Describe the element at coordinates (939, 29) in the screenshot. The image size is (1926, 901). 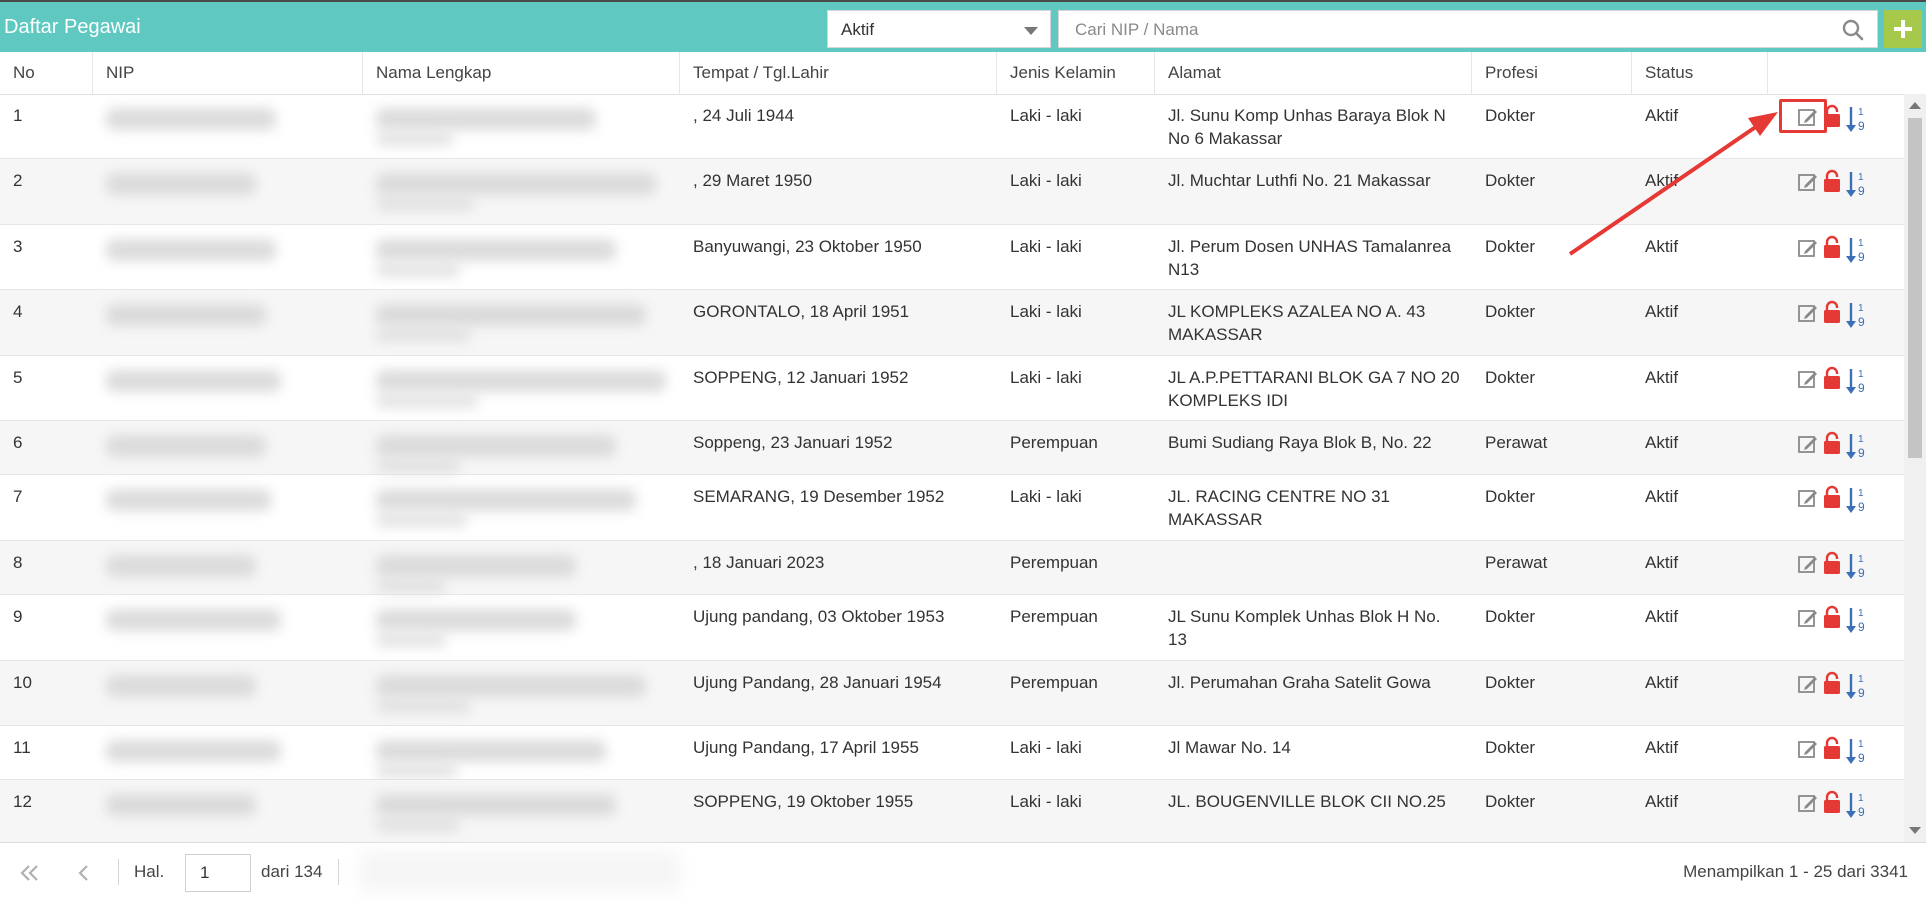
I see `status-filter-select: Aktif` at that location.